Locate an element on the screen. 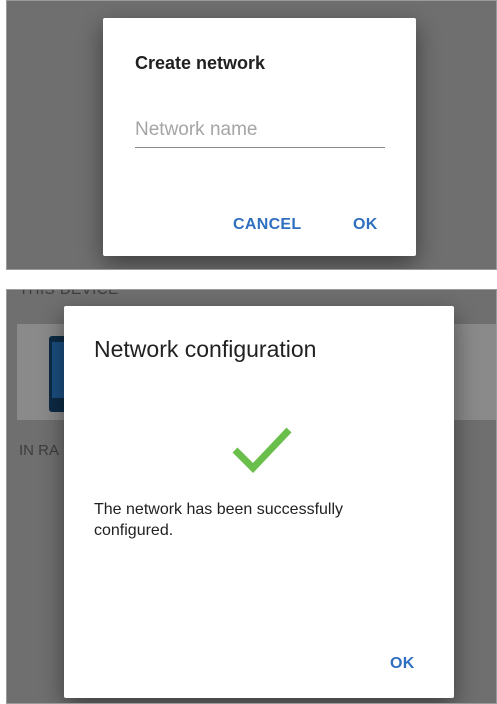  network-name-input is located at coordinates (260, 130).